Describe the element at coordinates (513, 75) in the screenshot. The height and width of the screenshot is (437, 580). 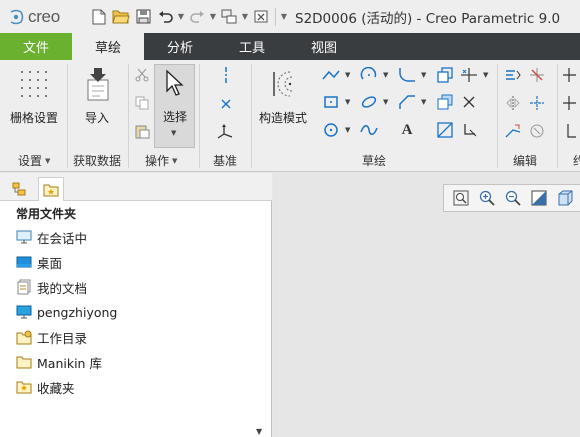
I see `modify-button` at that location.